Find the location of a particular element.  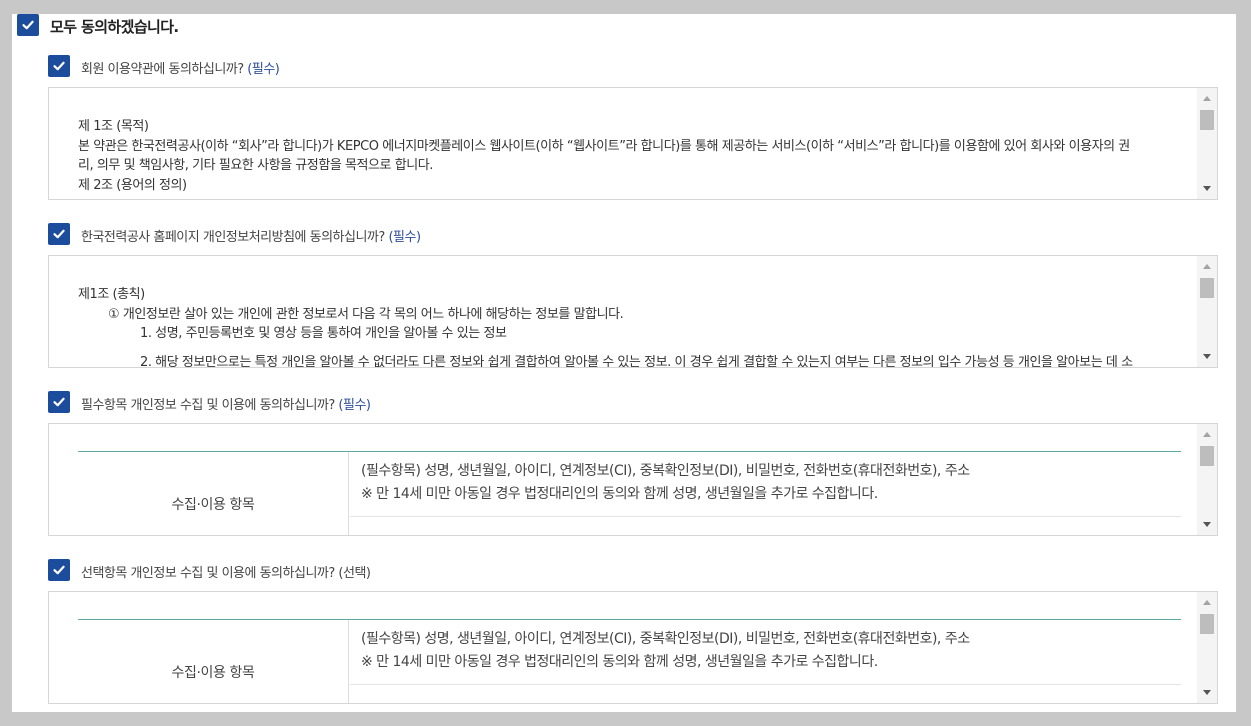

required-info-checkbox is located at coordinates (59, 402).